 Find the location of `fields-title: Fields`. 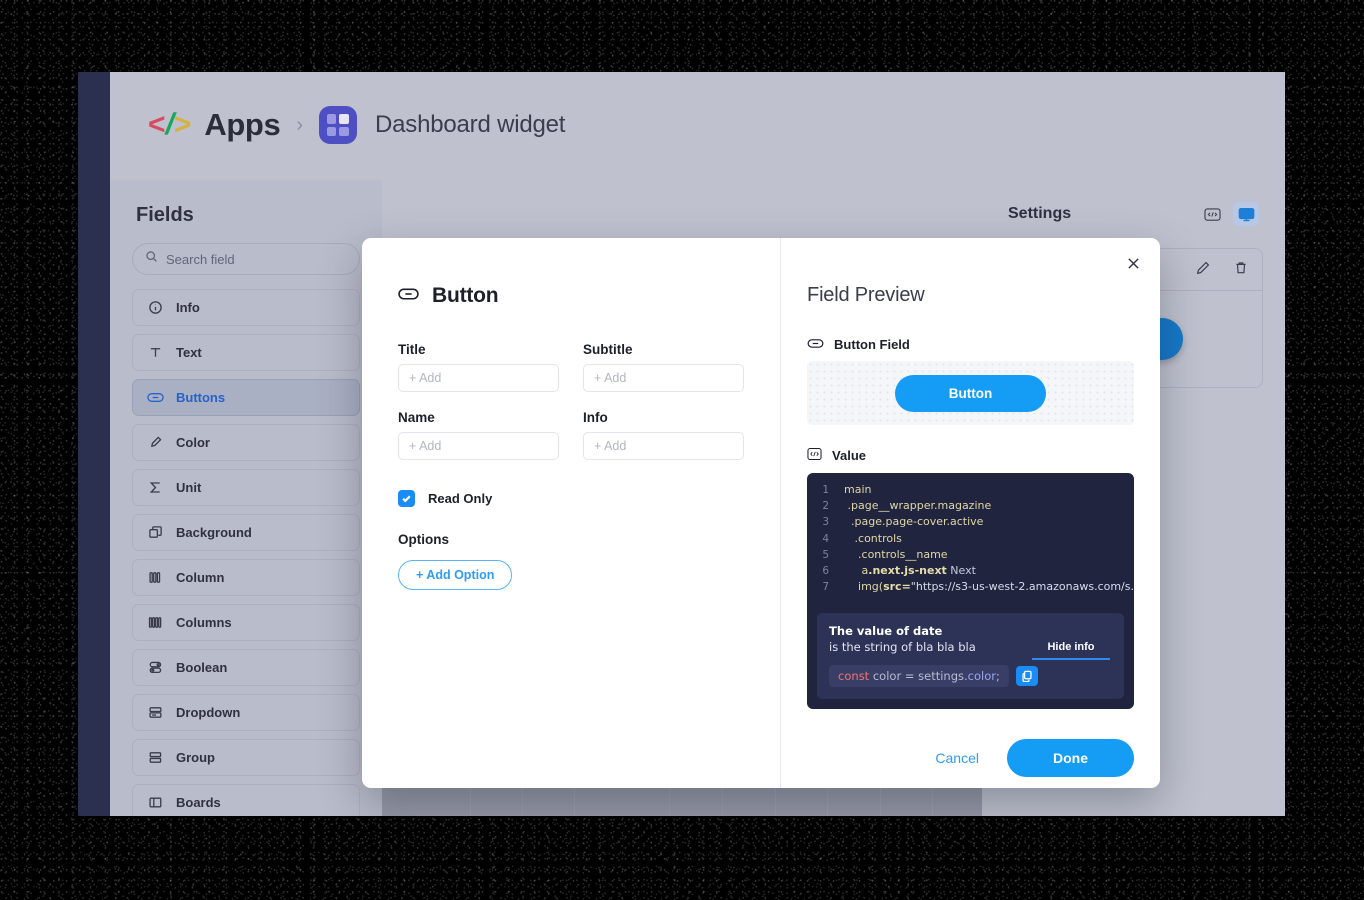

fields-title: Fields is located at coordinates (165, 215).